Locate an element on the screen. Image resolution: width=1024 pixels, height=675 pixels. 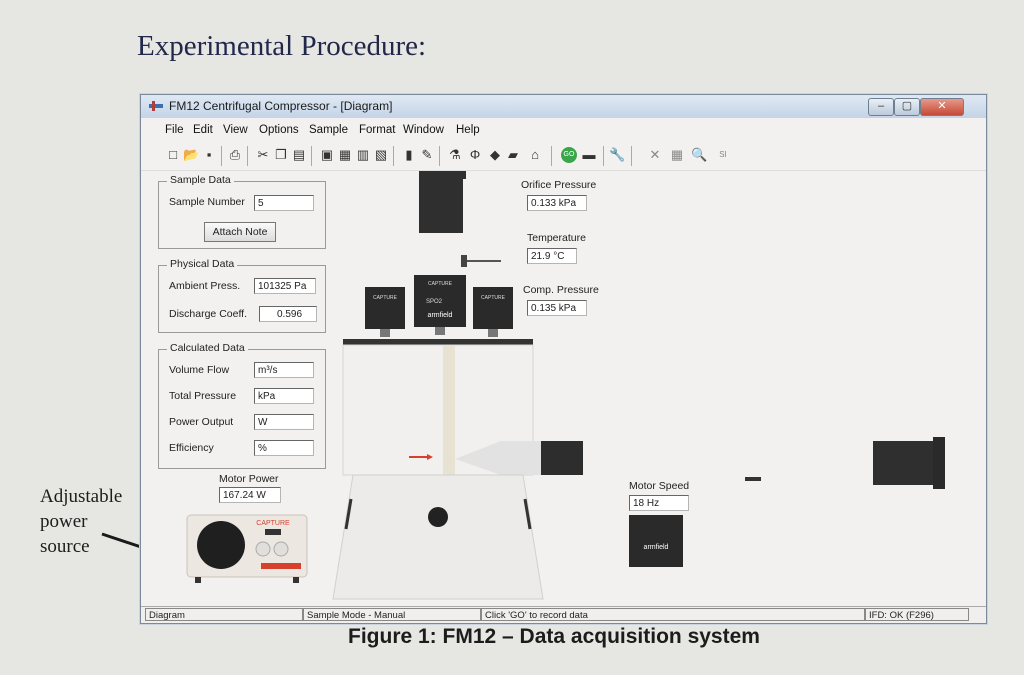
housing-seam is located at coordinates (449, 410).